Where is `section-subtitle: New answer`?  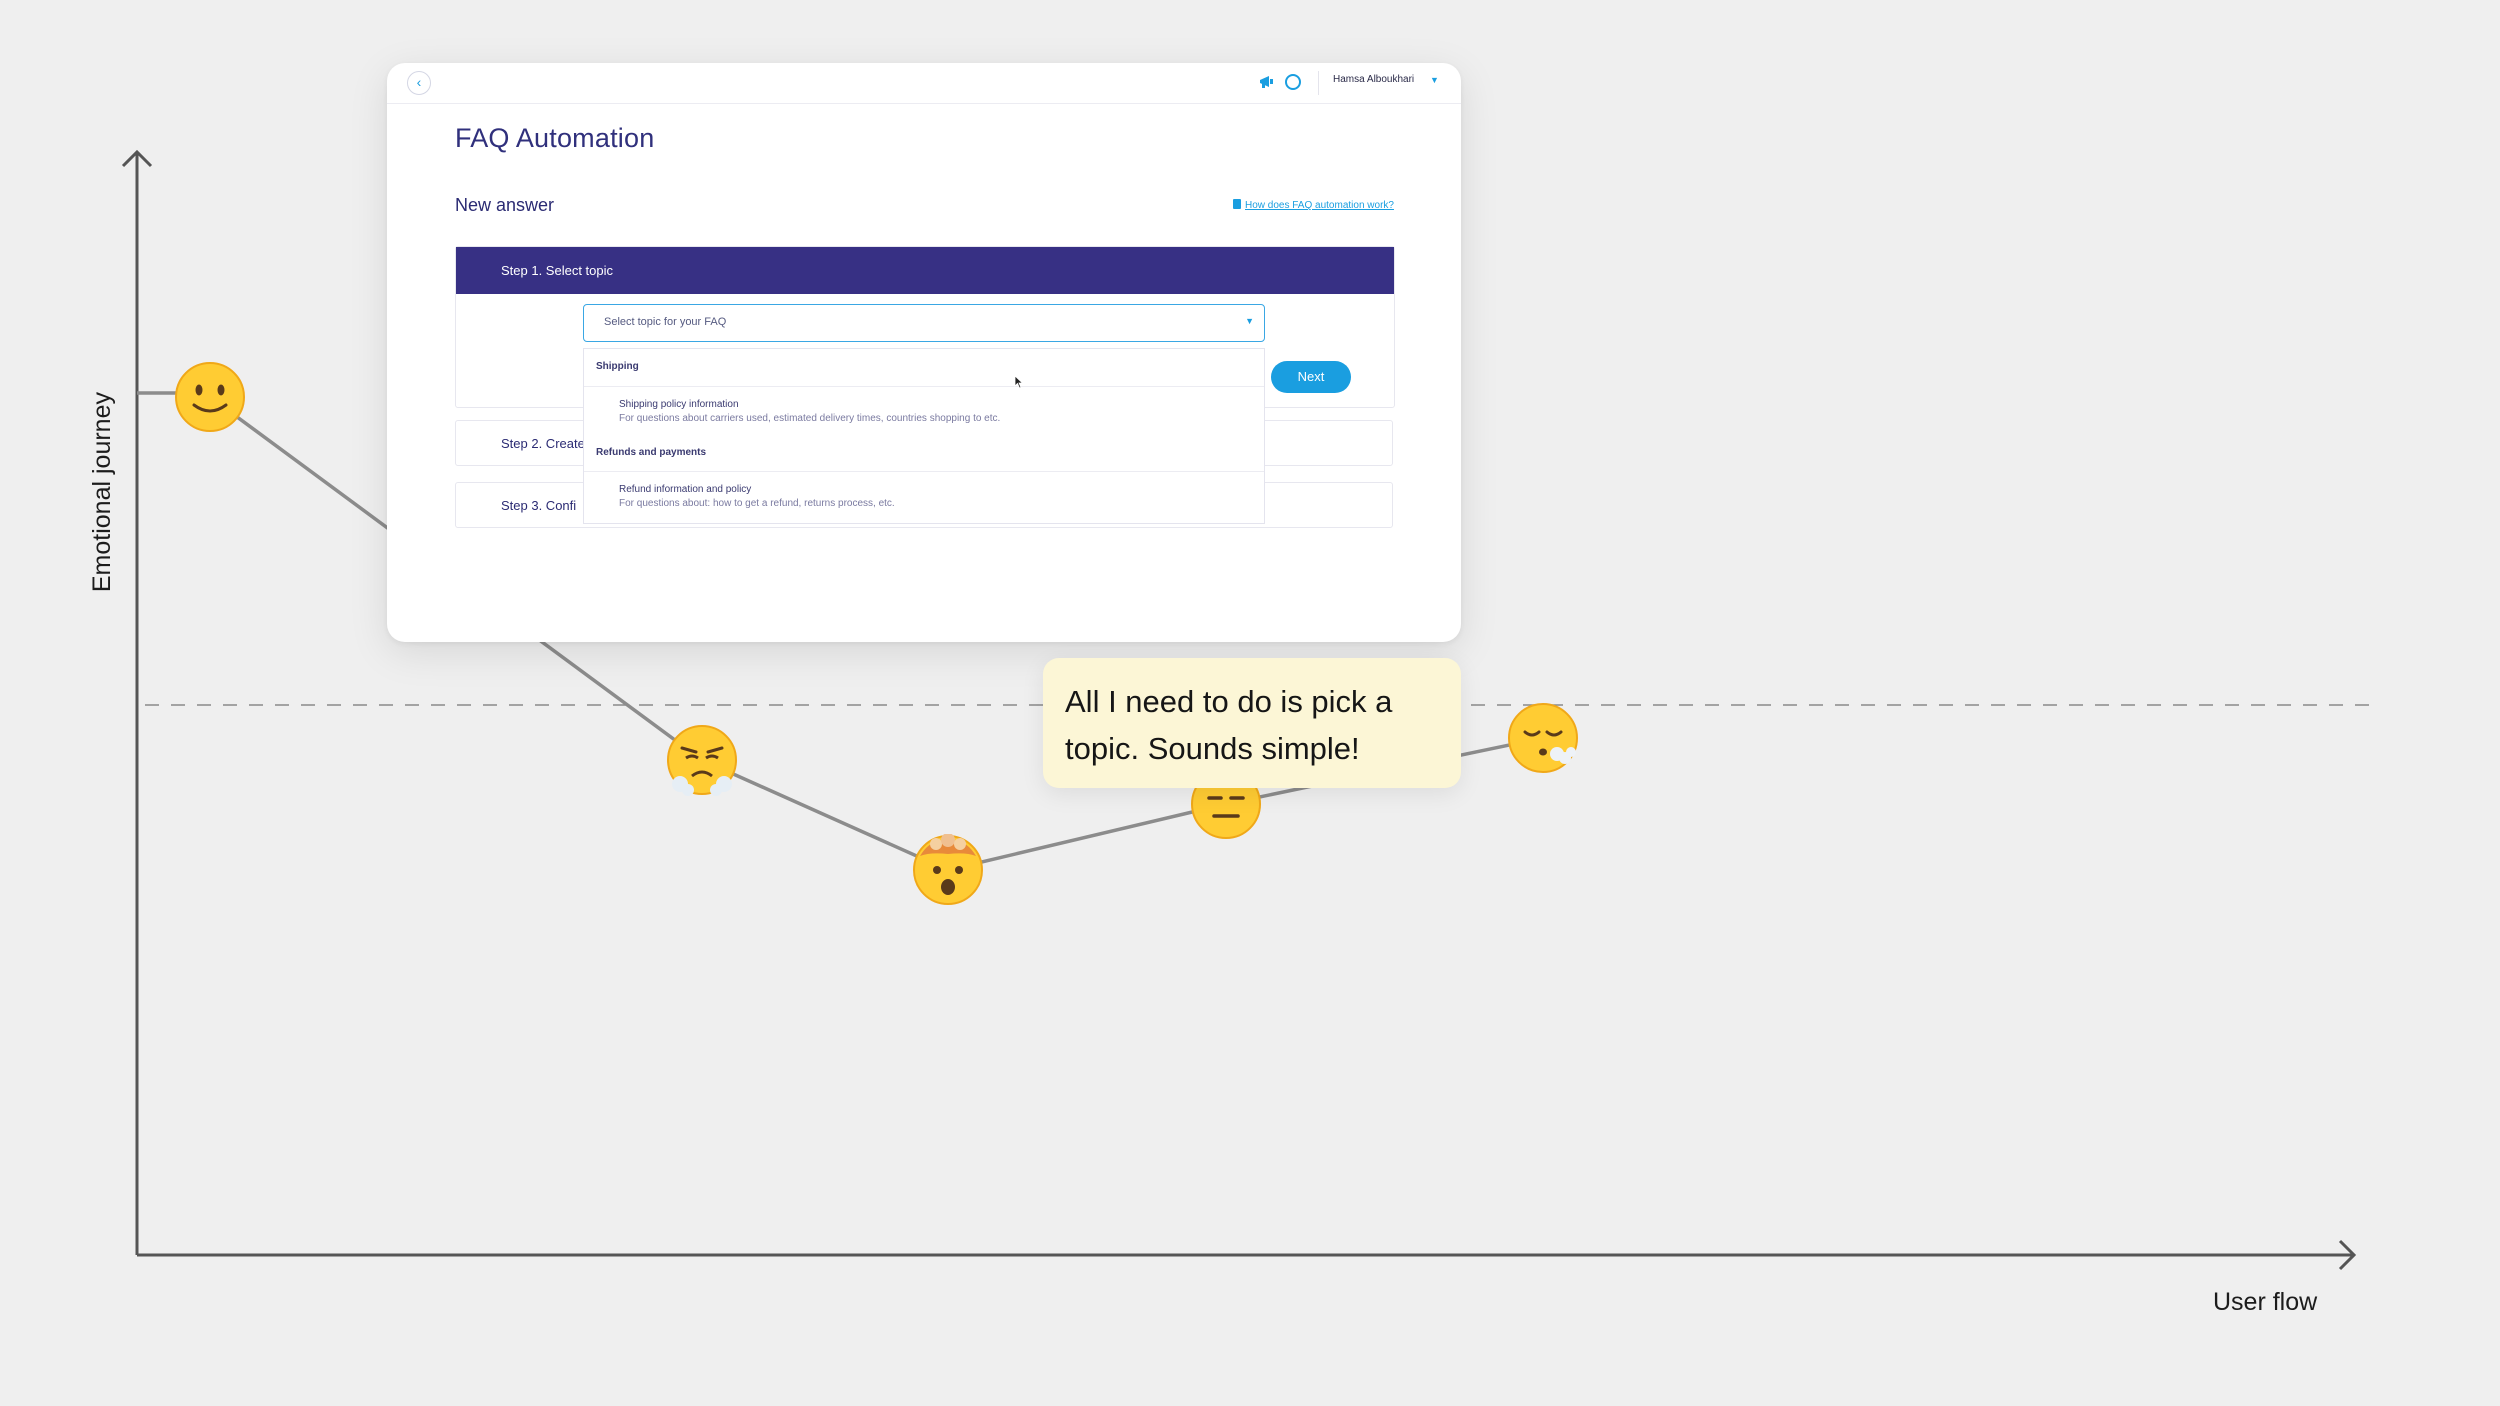
section-subtitle: New answer is located at coordinates (505, 205).